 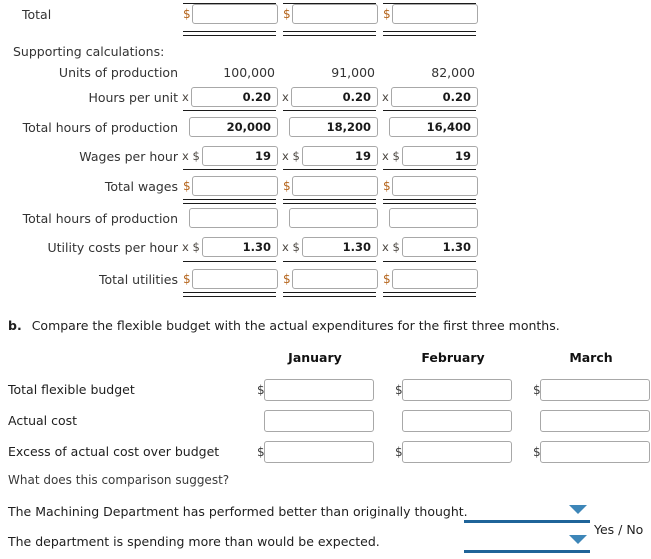 I want to click on row-label-total-wages: Total wages, so click(x=141, y=186).